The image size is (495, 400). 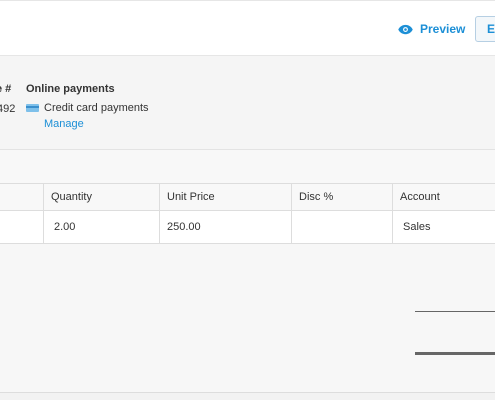 I want to click on preview-label: Preview, so click(x=443, y=29).